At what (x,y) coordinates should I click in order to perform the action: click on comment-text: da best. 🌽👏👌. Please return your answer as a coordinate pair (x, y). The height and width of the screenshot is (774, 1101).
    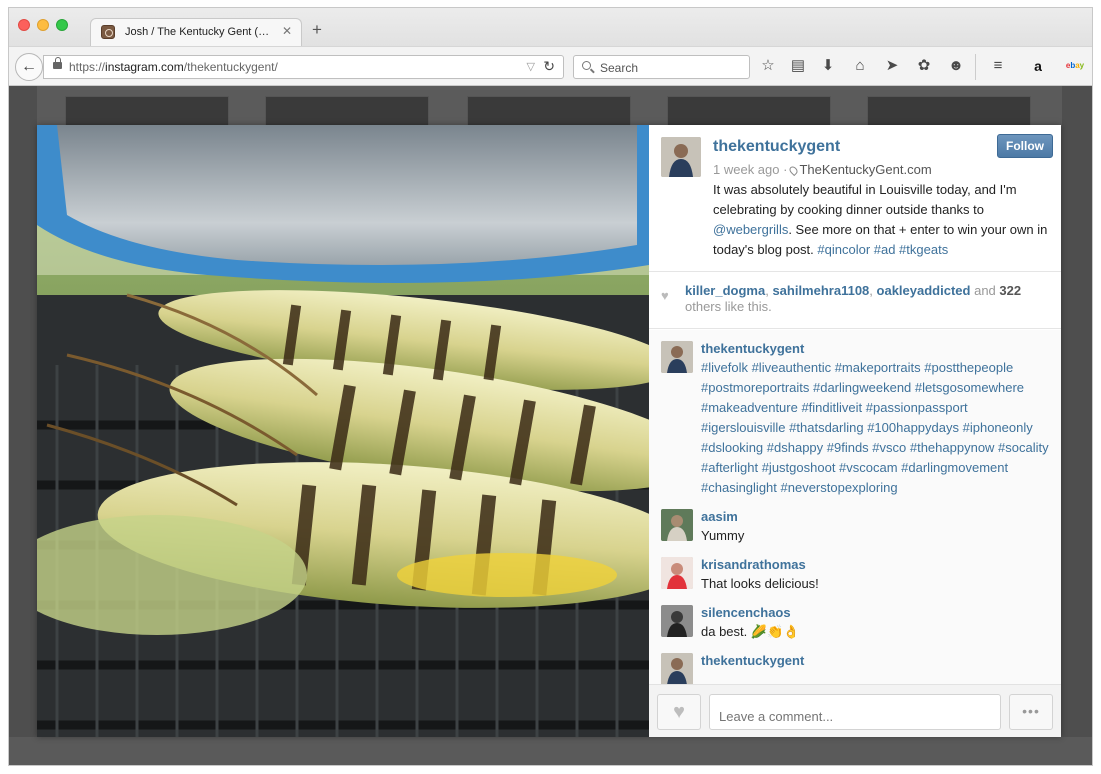
    Looking at the image, I should click on (750, 631).